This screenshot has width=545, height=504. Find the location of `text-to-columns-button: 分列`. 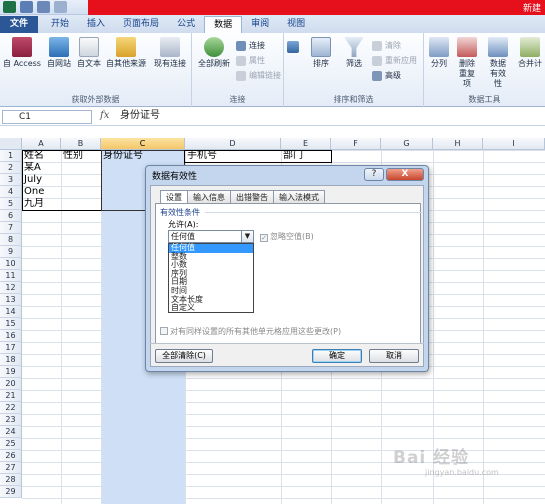

text-to-columns-button: 分列 is located at coordinates (439, 53).